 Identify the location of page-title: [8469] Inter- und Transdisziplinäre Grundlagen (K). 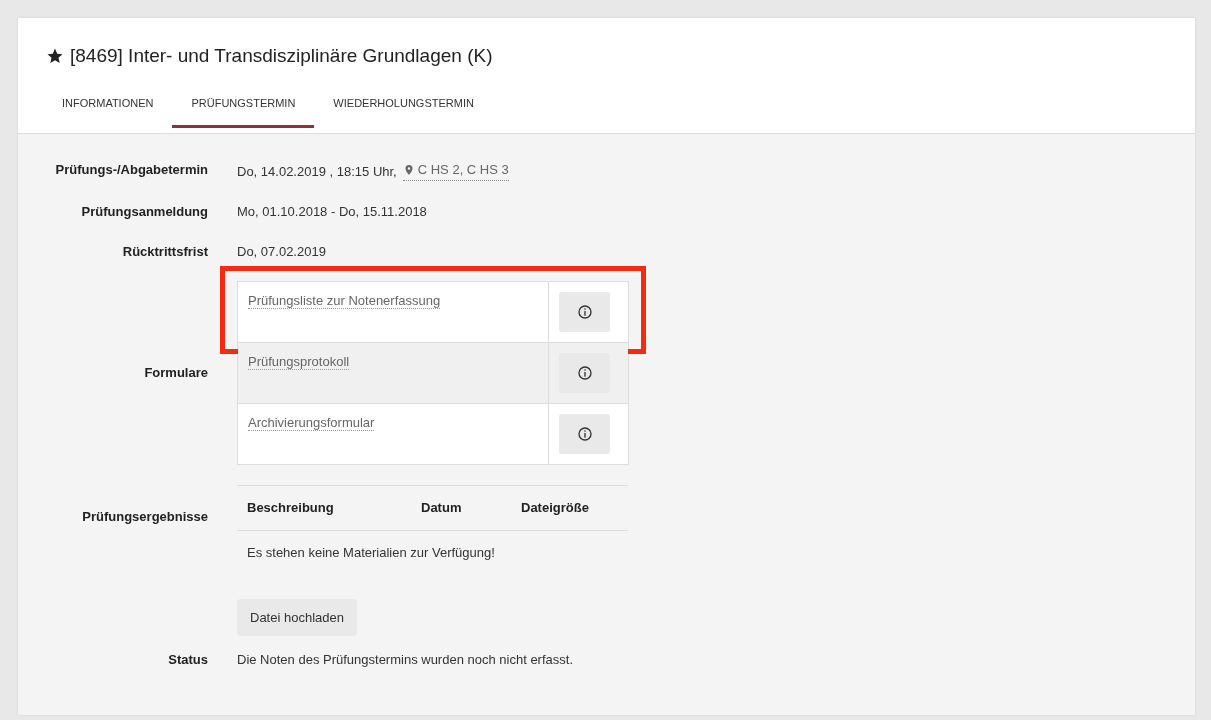
(281, 56).